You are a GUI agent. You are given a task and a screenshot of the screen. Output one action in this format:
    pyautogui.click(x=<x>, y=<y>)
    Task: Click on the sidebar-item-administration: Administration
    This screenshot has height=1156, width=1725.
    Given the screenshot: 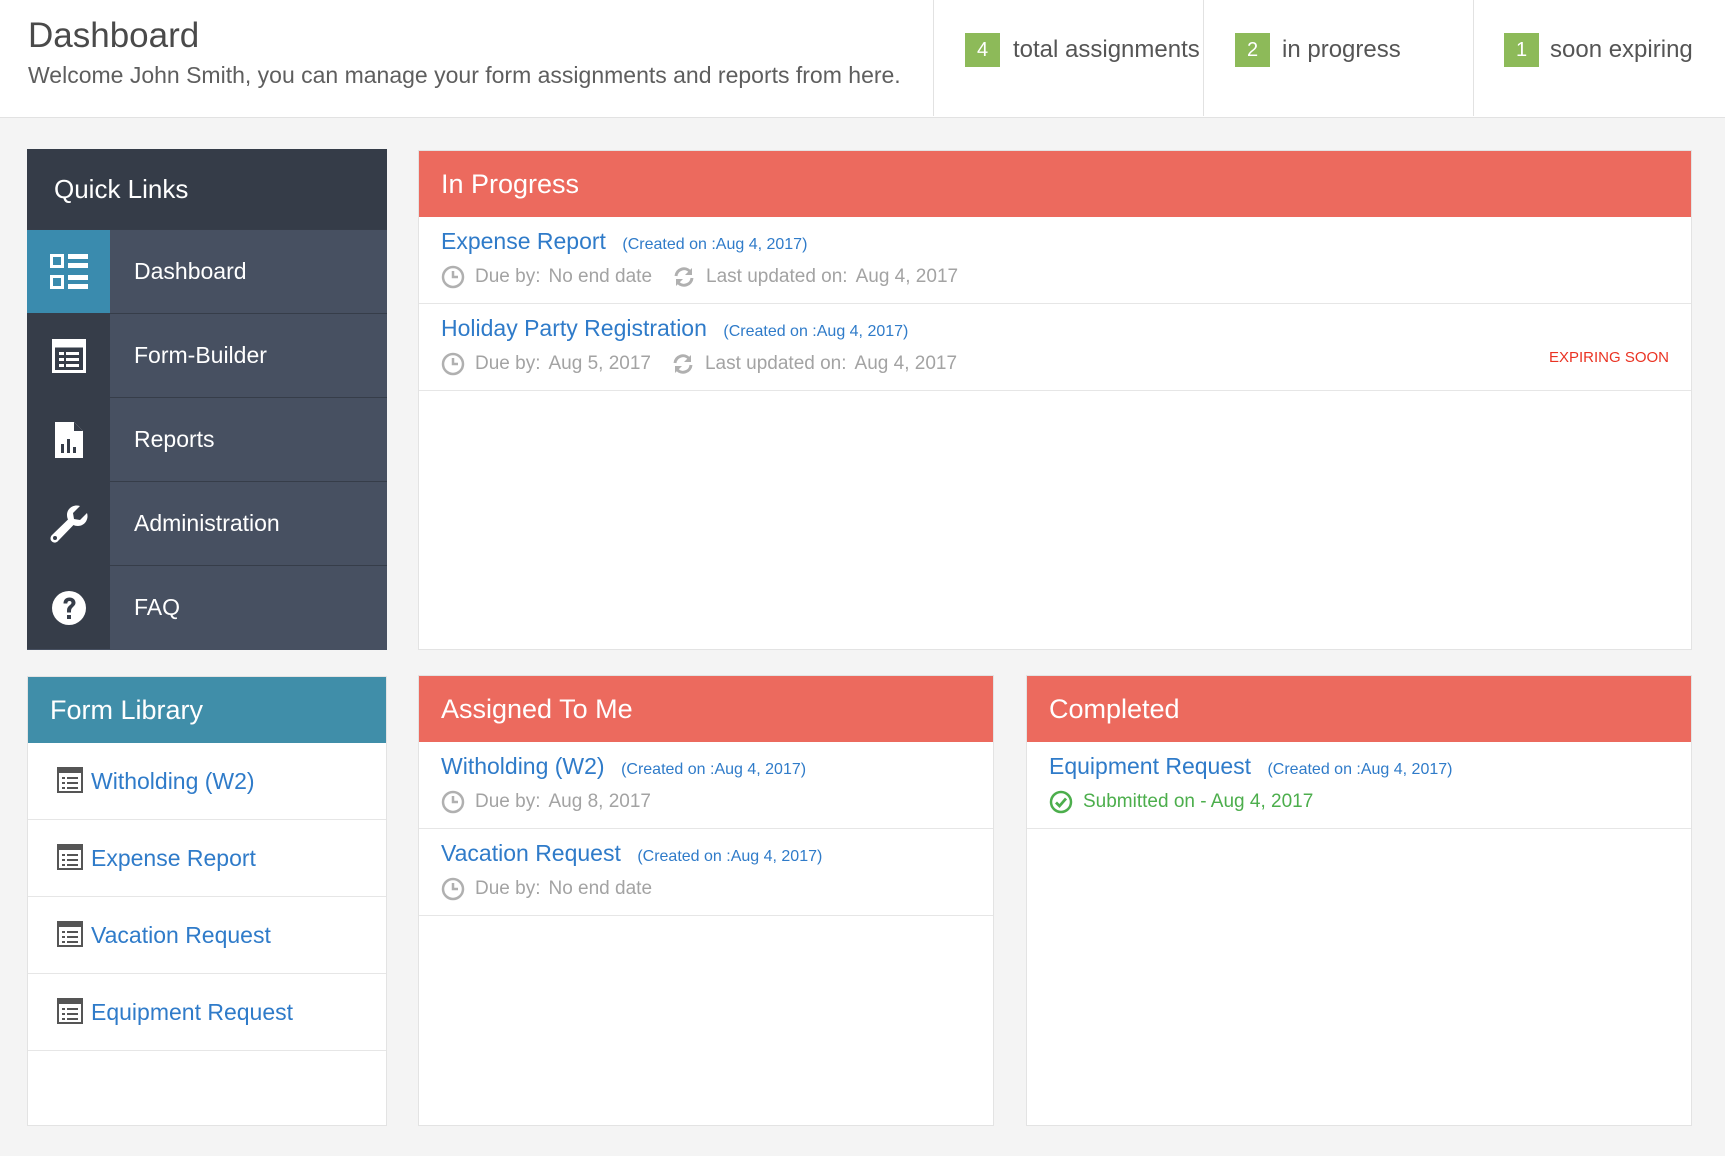 What is the action you would take?
    pyautogui.click(x=207, y=523)
    